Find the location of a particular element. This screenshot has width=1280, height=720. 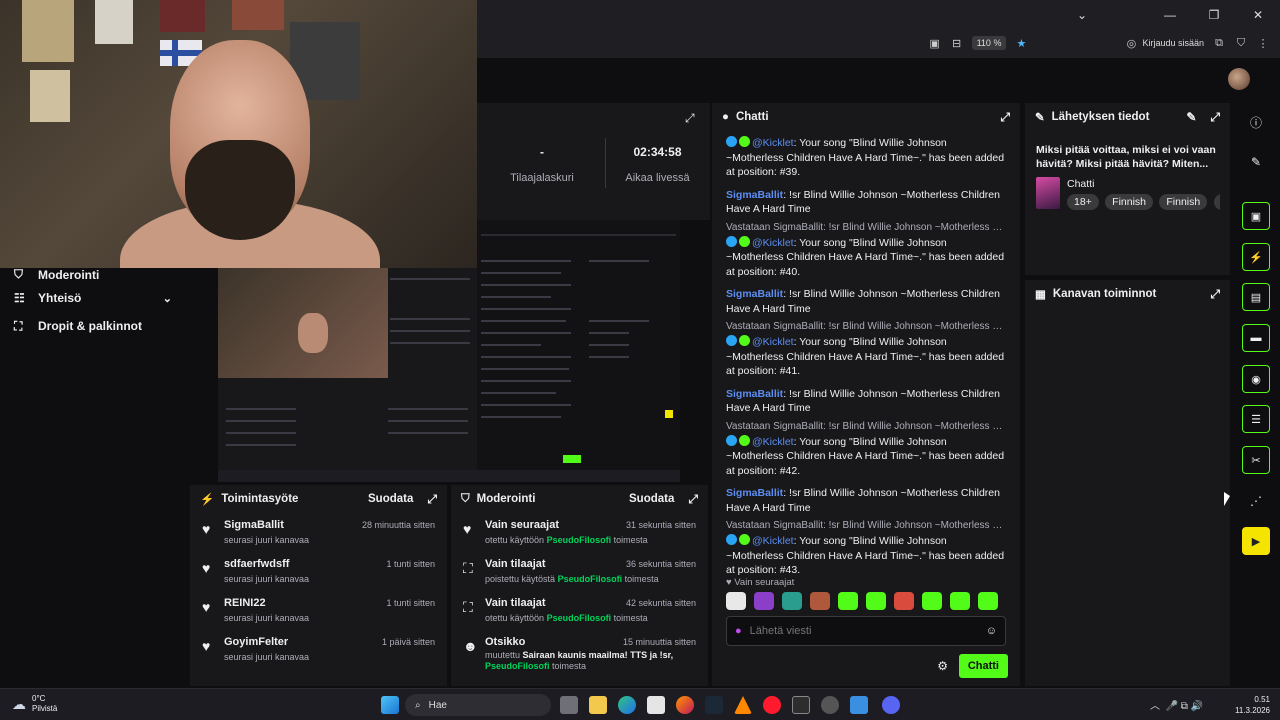

chat-icon: ▬ is located at coordinates (1256, 338).